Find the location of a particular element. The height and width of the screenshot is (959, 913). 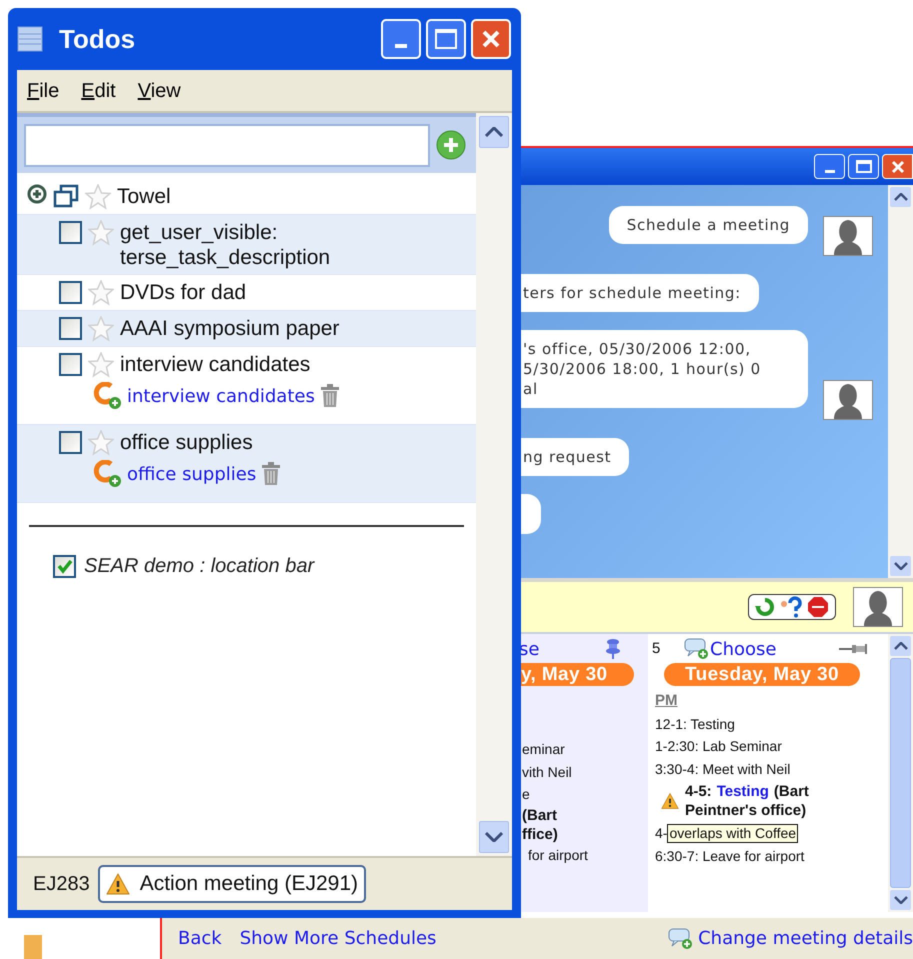

tooltip: overlaps with Coffee is located at coordinates (732, 833).